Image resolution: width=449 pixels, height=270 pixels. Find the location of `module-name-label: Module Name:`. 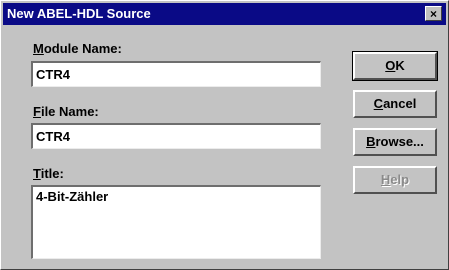

module-name-label: Module Name: is located at coordinates (77, 48).